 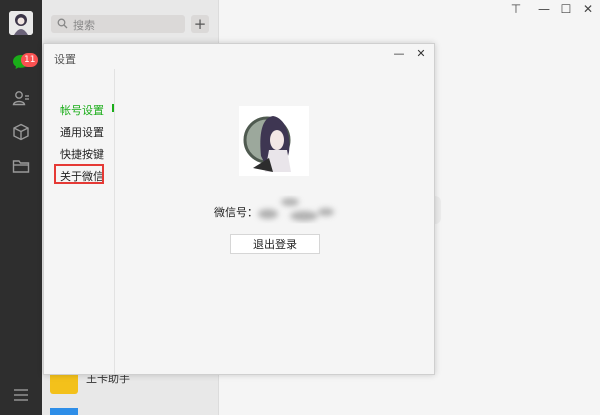 I want to click on active-indicator, so click(x=113, y=108).